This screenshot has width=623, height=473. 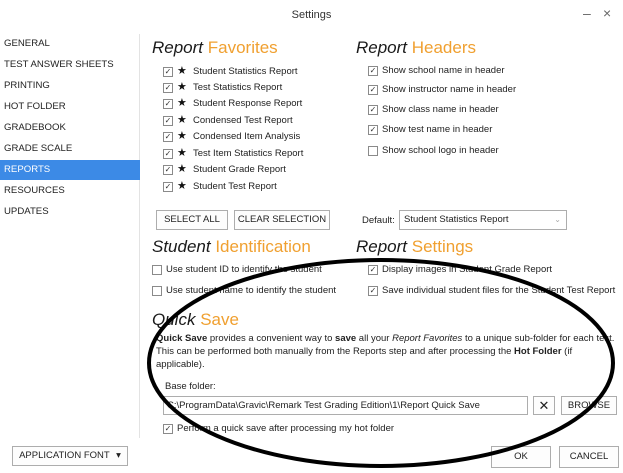 What do you see at coordinates (467, 269) in the screenshot?
I see `display-images-label: Display images in Student Grade Report` at bounding box center [467, 269].